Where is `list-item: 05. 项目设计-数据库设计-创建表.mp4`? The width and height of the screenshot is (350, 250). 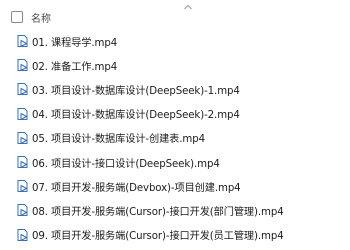
list-item: 05. 项目设计-数据库设计-创建表.mp4 is located at coordinates (175, 138).